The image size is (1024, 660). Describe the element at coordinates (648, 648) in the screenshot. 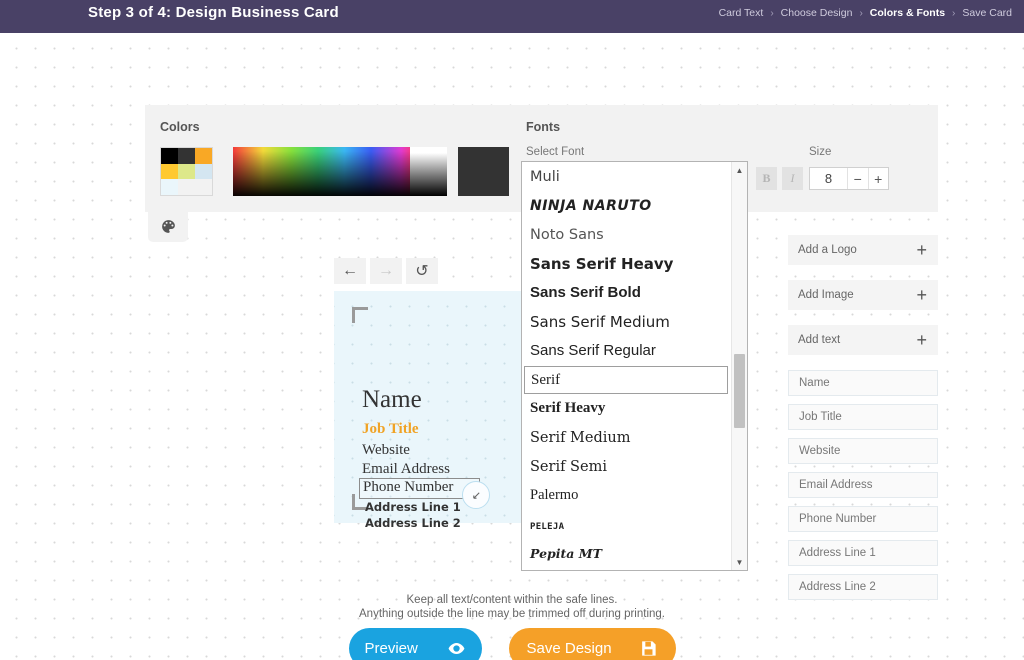

I see `save-disk-icon` at that location.